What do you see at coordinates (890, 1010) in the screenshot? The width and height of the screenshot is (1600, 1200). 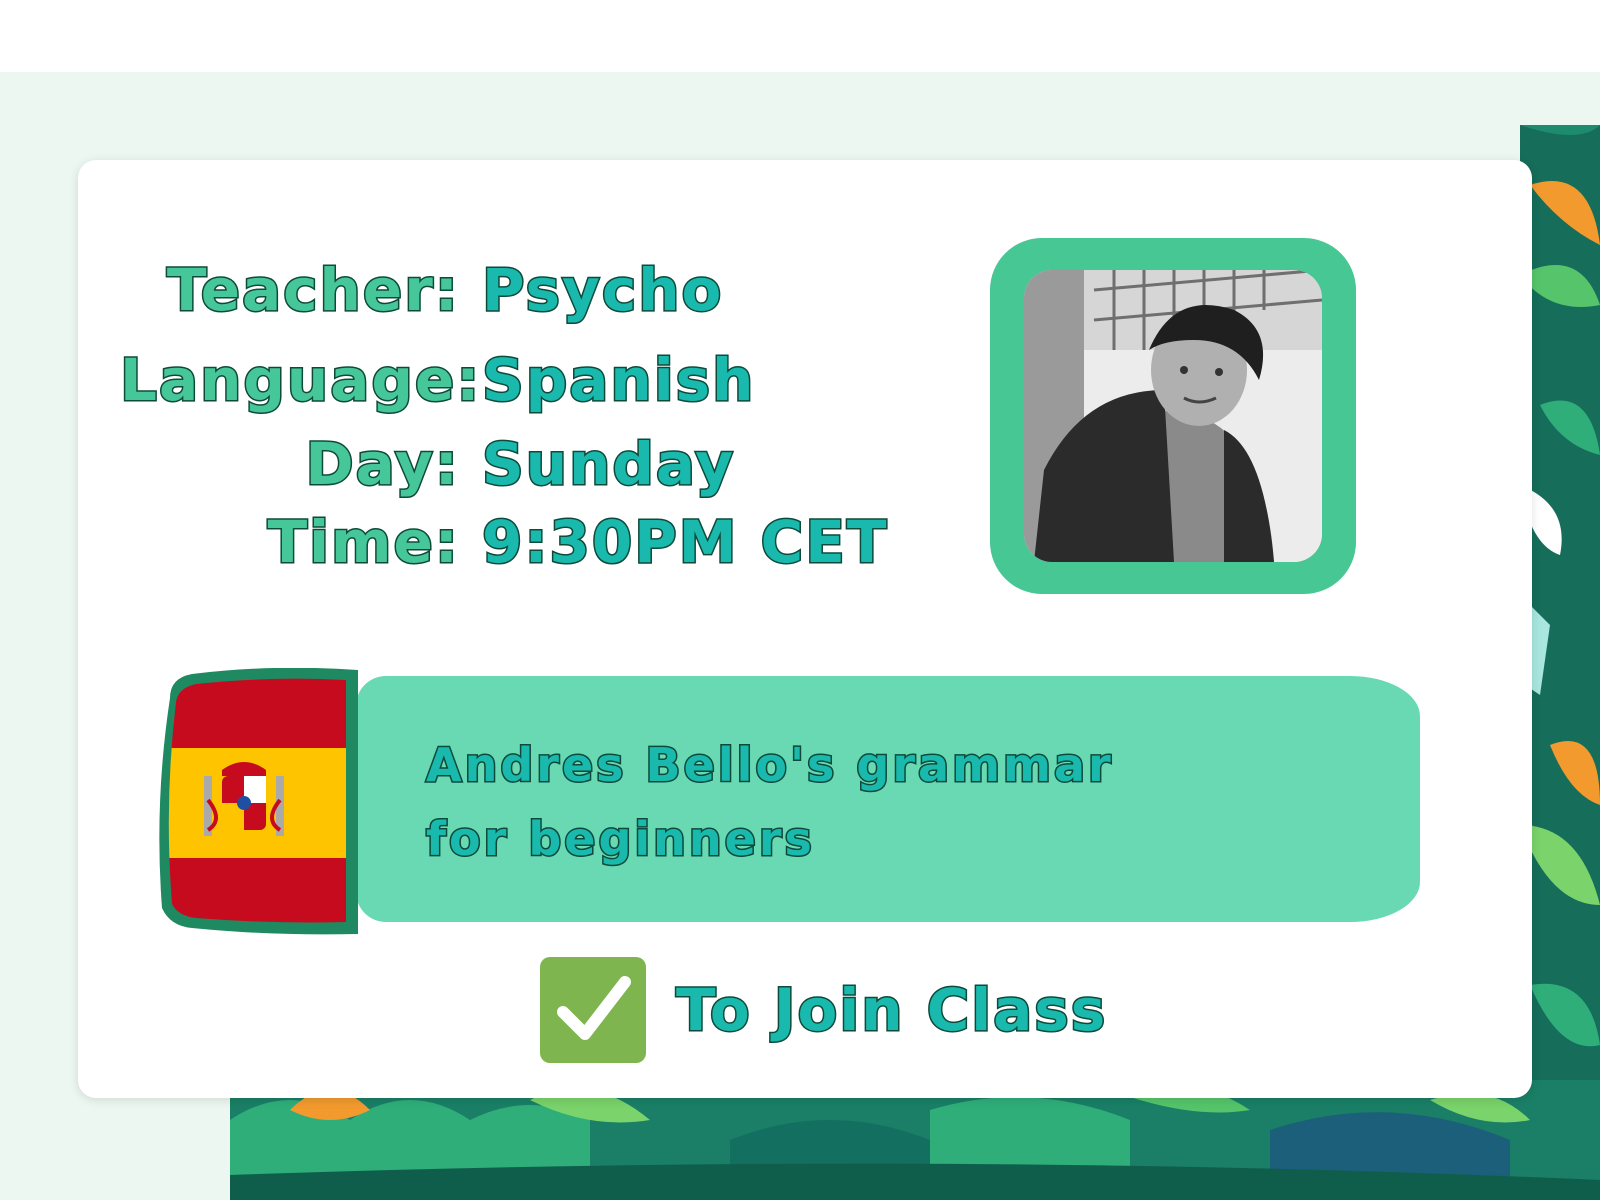 I see `join-class-label: To Join Class` at bounding box center [890, 1010].